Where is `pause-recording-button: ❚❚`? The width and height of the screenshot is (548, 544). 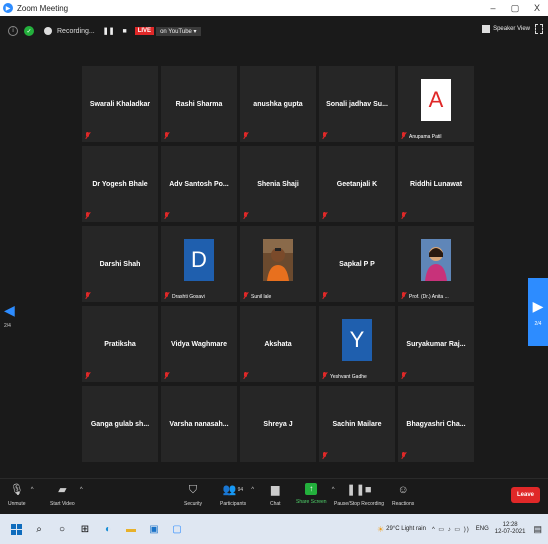 pause-recording-button: ❚❚ is located at coordinates (109, 31).